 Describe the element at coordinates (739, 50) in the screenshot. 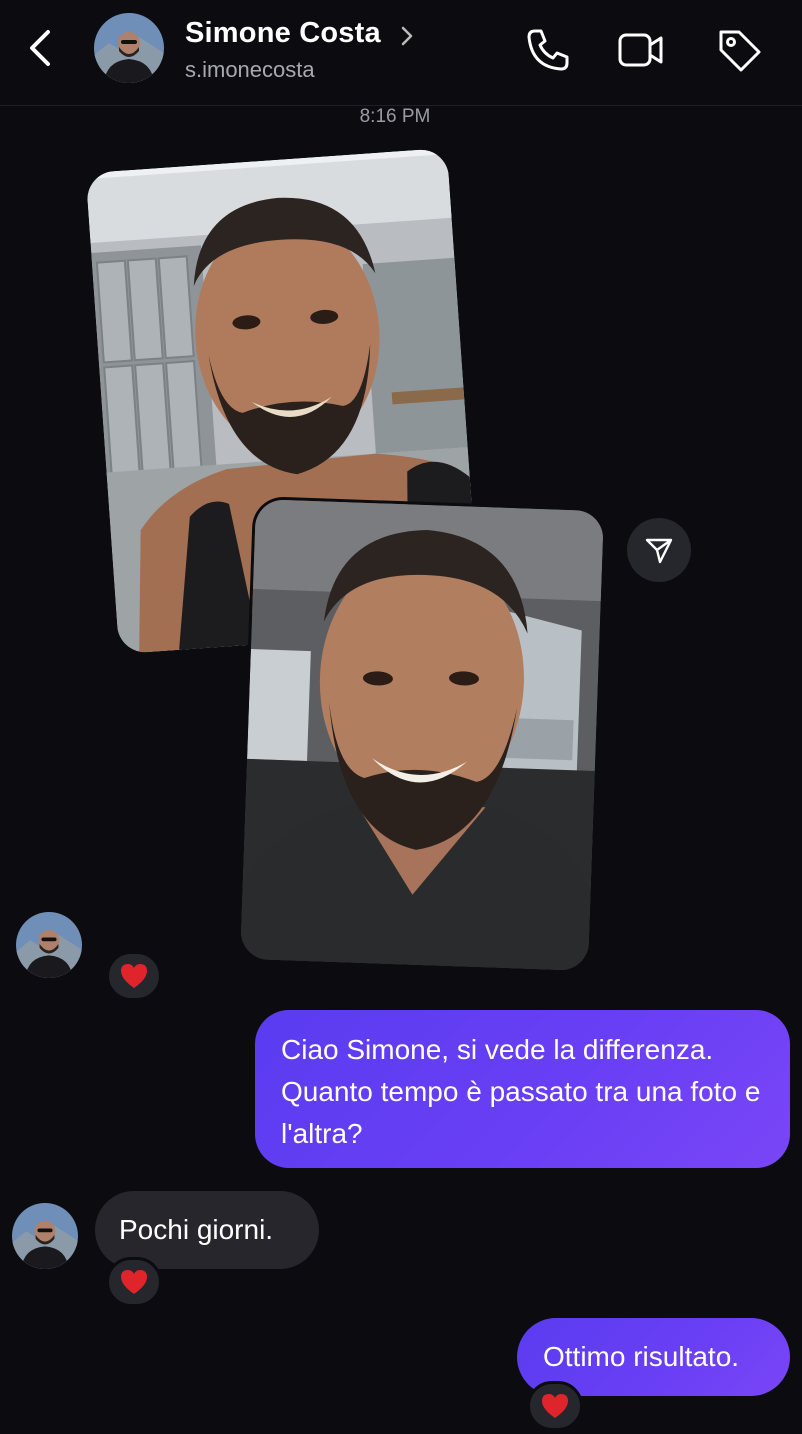

I see `tag-icon` at that location.